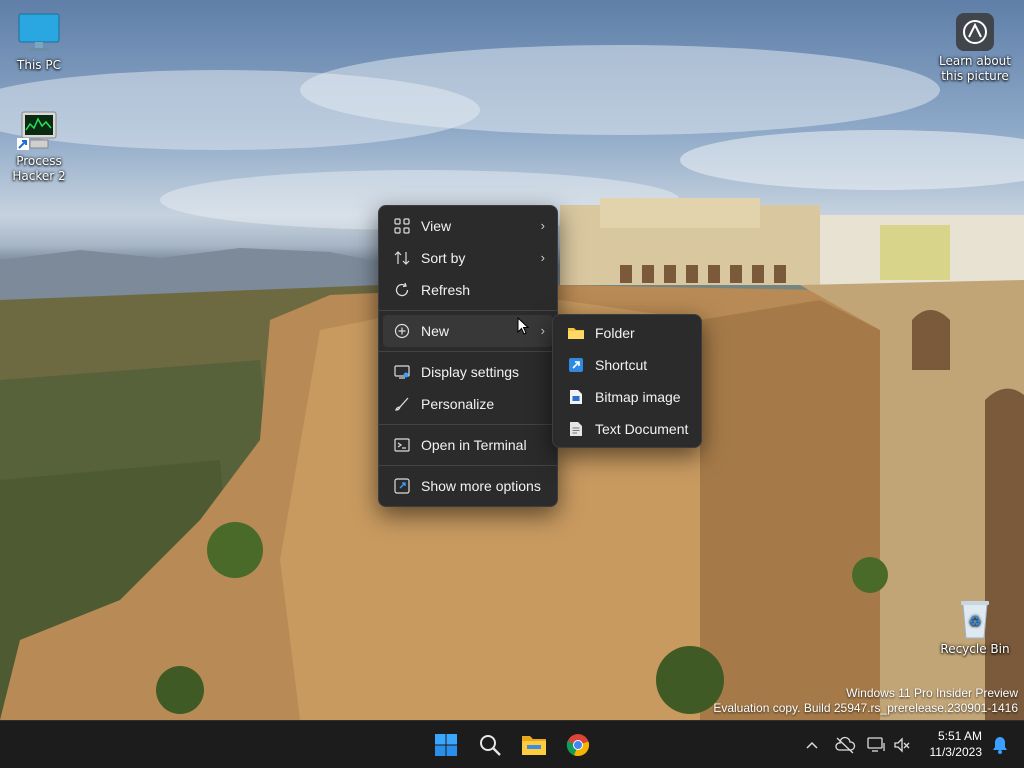  I want to click on display-icon, so click(402, 372).